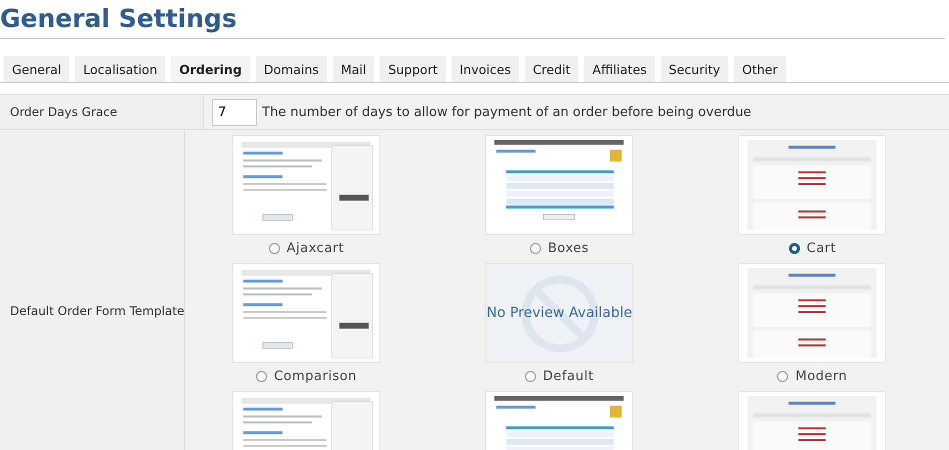  Describe the element at coordinates (64, 112) in the screenshot. I see `field-label: Order Days Grace` at that location.